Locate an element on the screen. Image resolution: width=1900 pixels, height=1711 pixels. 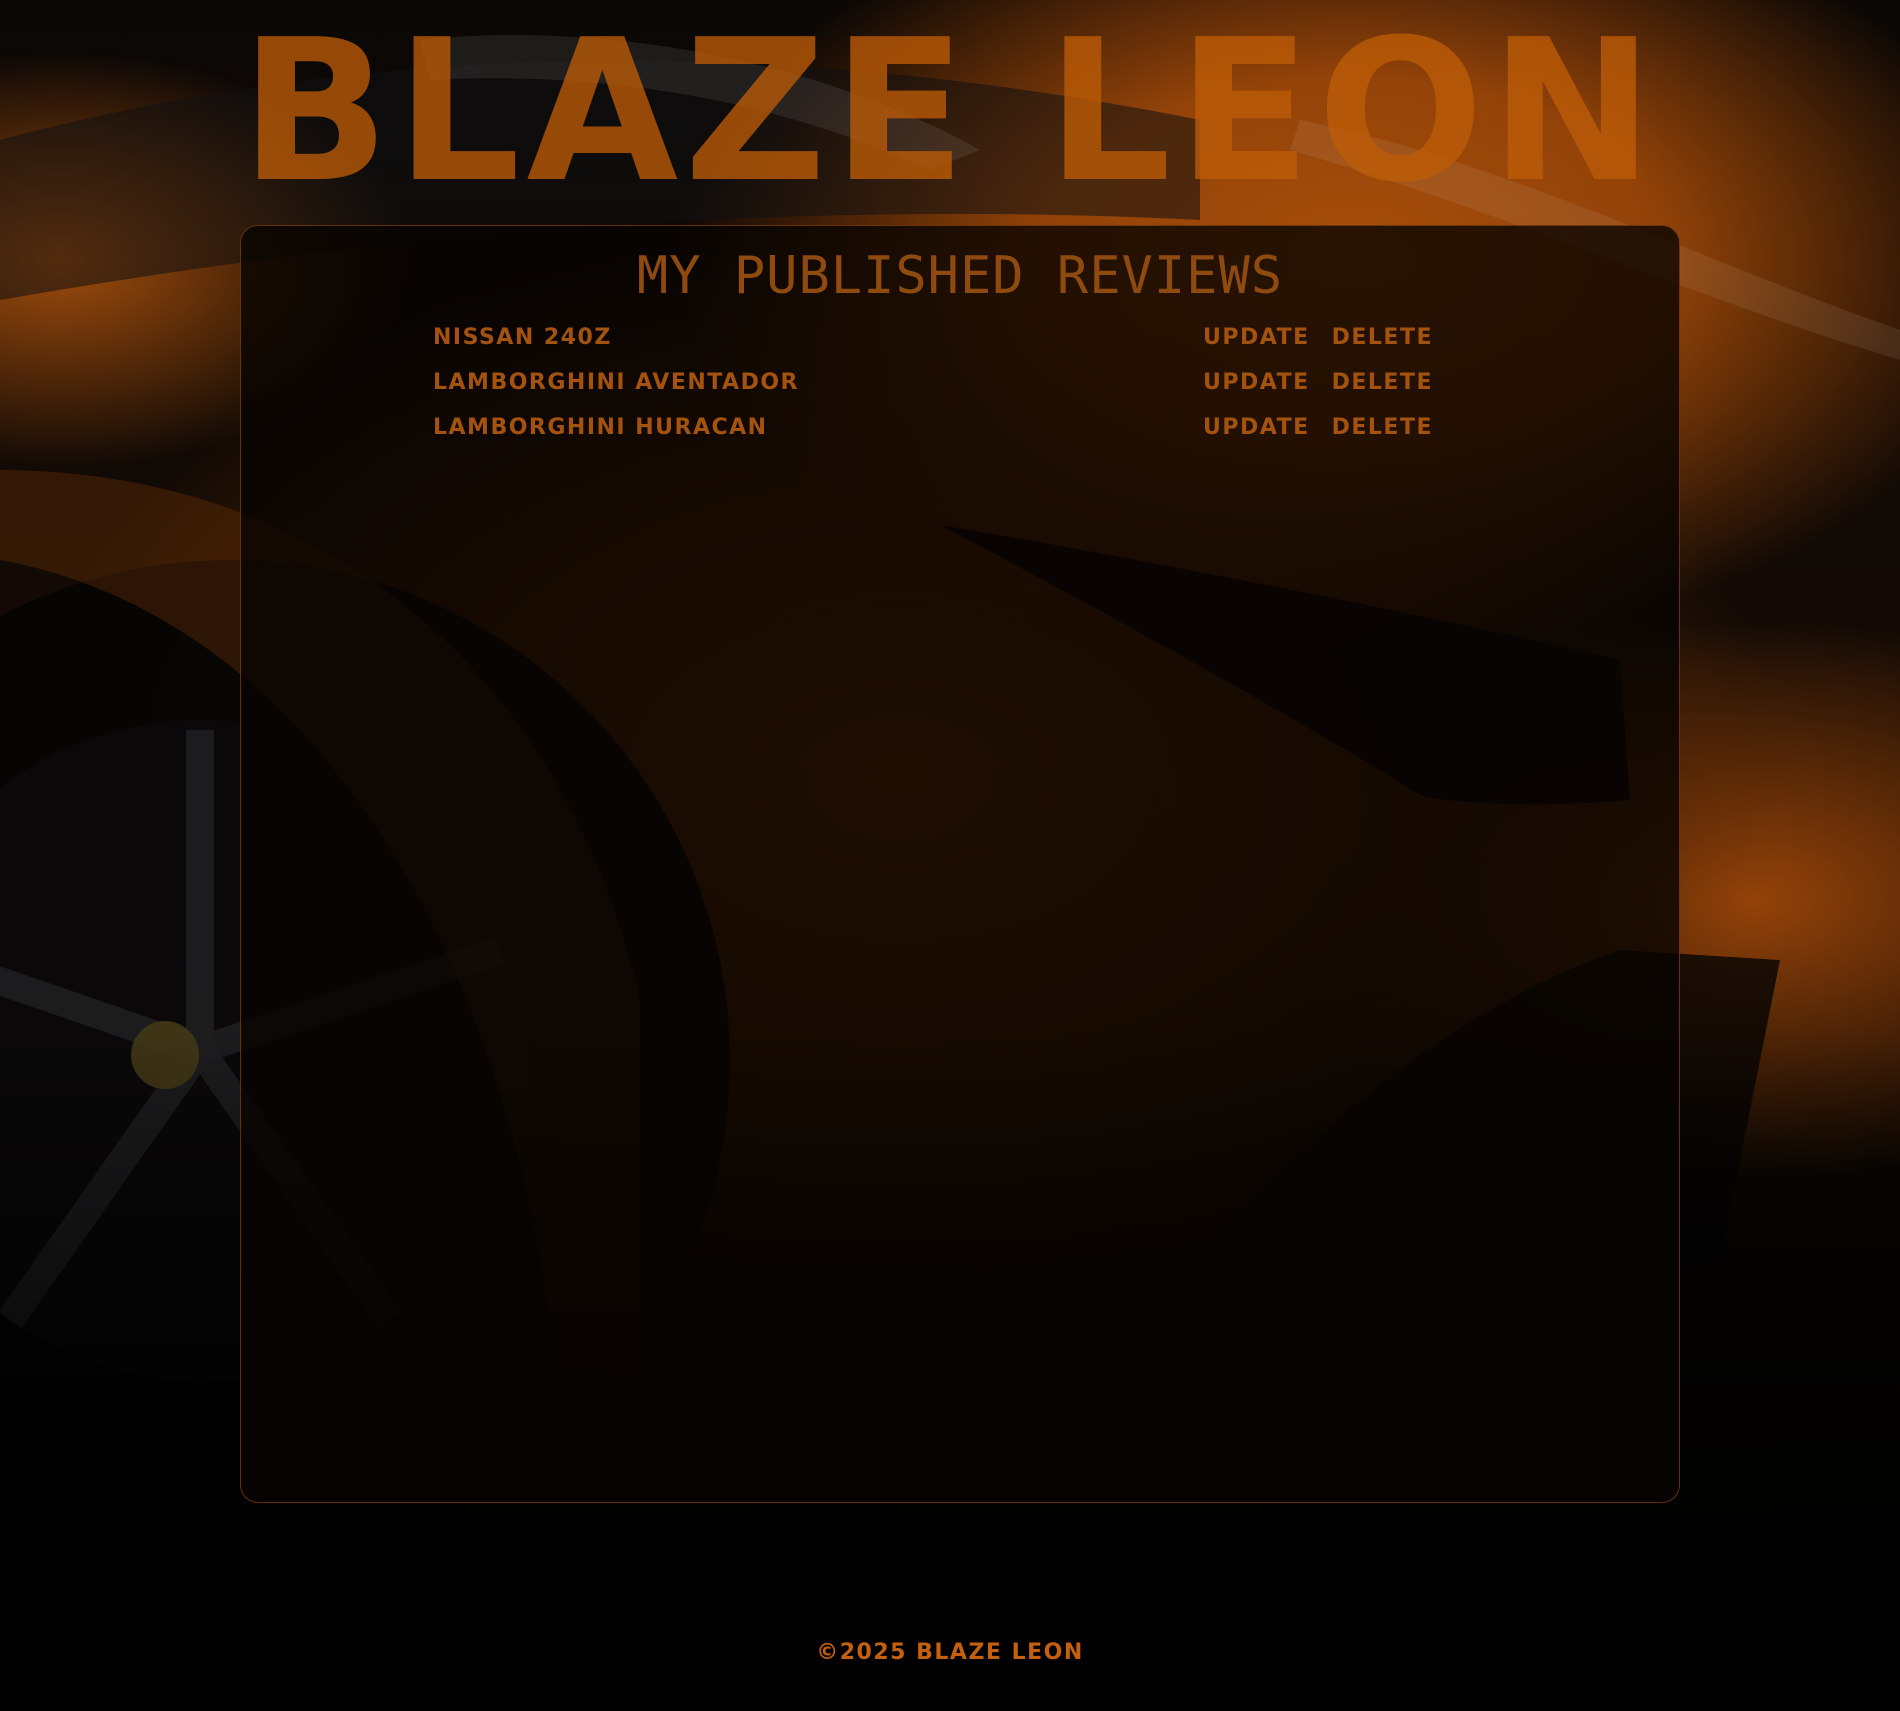
review-title-link: LAMBORGHINI HURACAN is located at coordinates (600, 428).